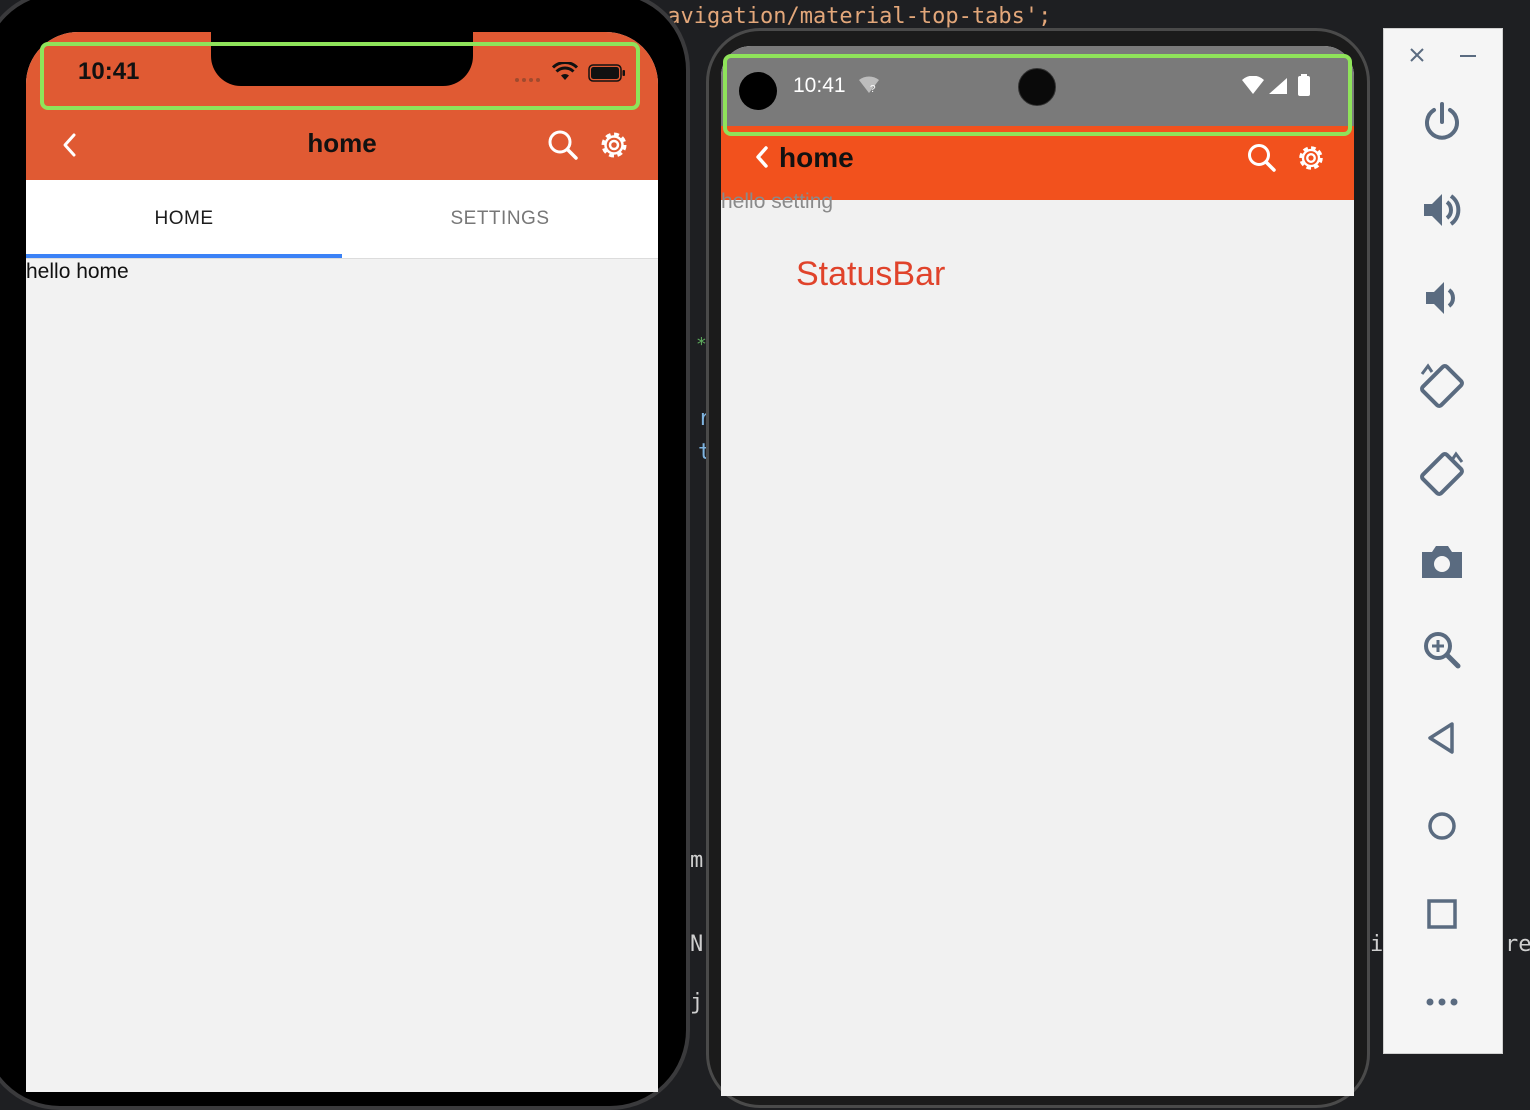 Image resolution: width=1530 pixels, height=1110 pixels. What do you see at coordinates (816, 157) in the screenshot?
I see `android-header-title: home` at bounding box center [816, 157].